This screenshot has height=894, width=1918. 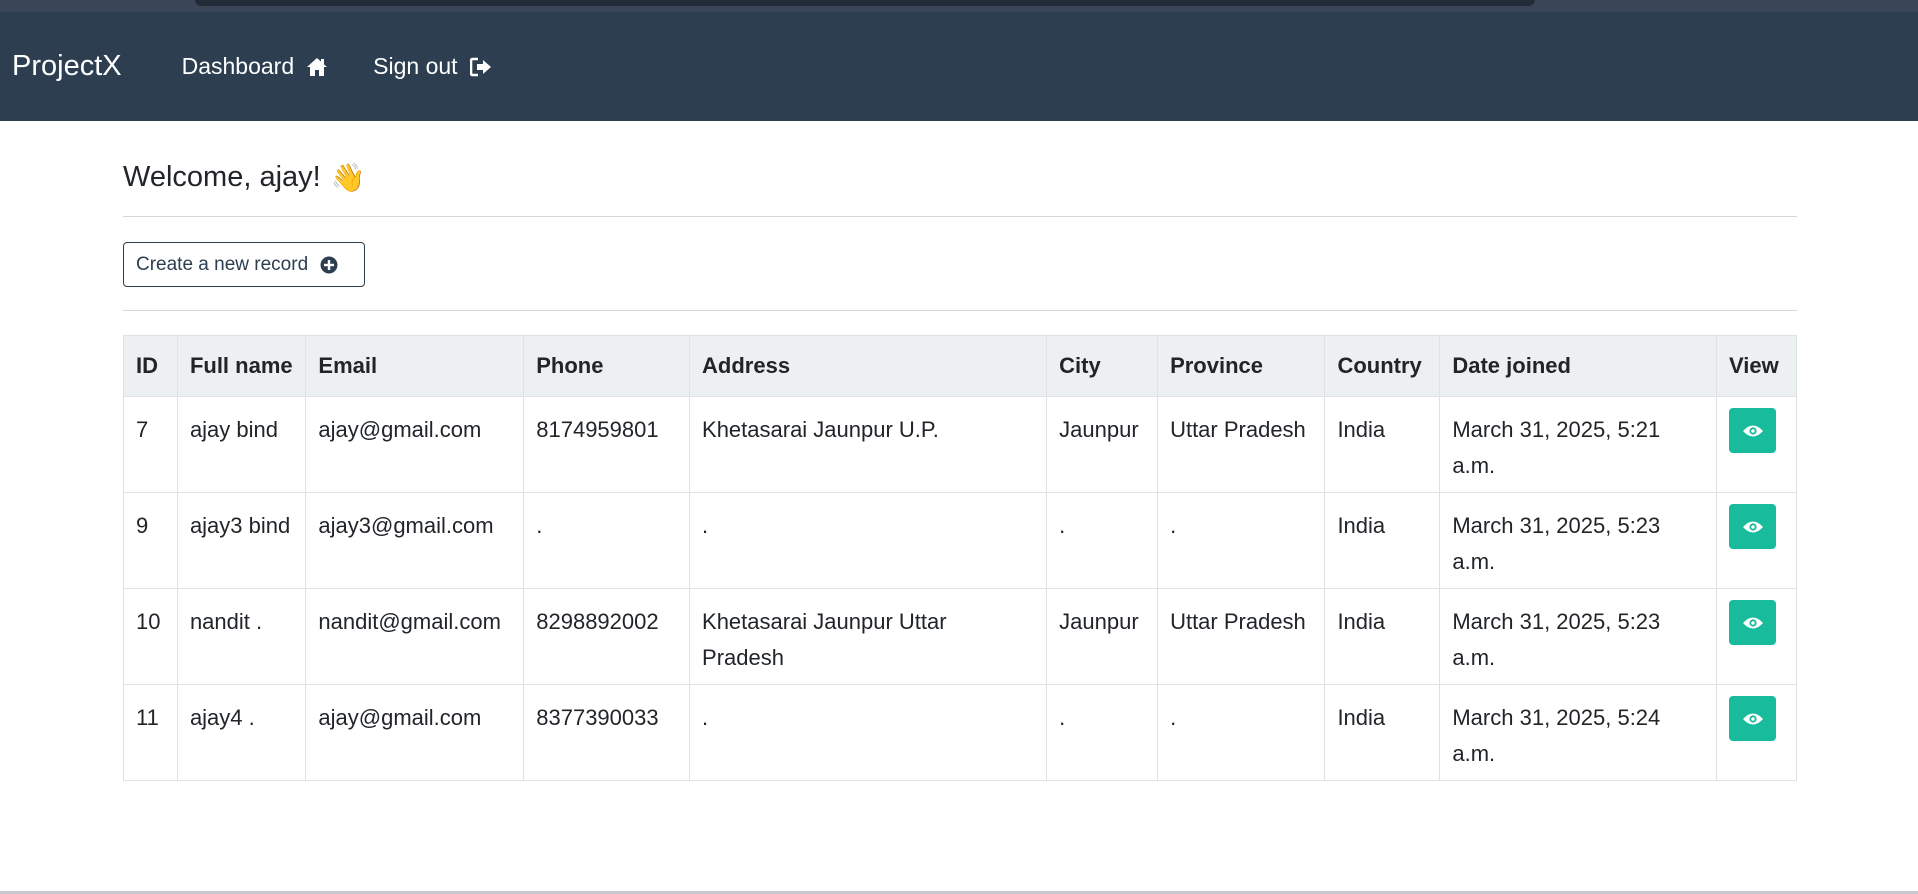 What do you see at coordinates (150, 366) in the screenshot?
I see `header-id: ID` at bounding box center [150, 366].